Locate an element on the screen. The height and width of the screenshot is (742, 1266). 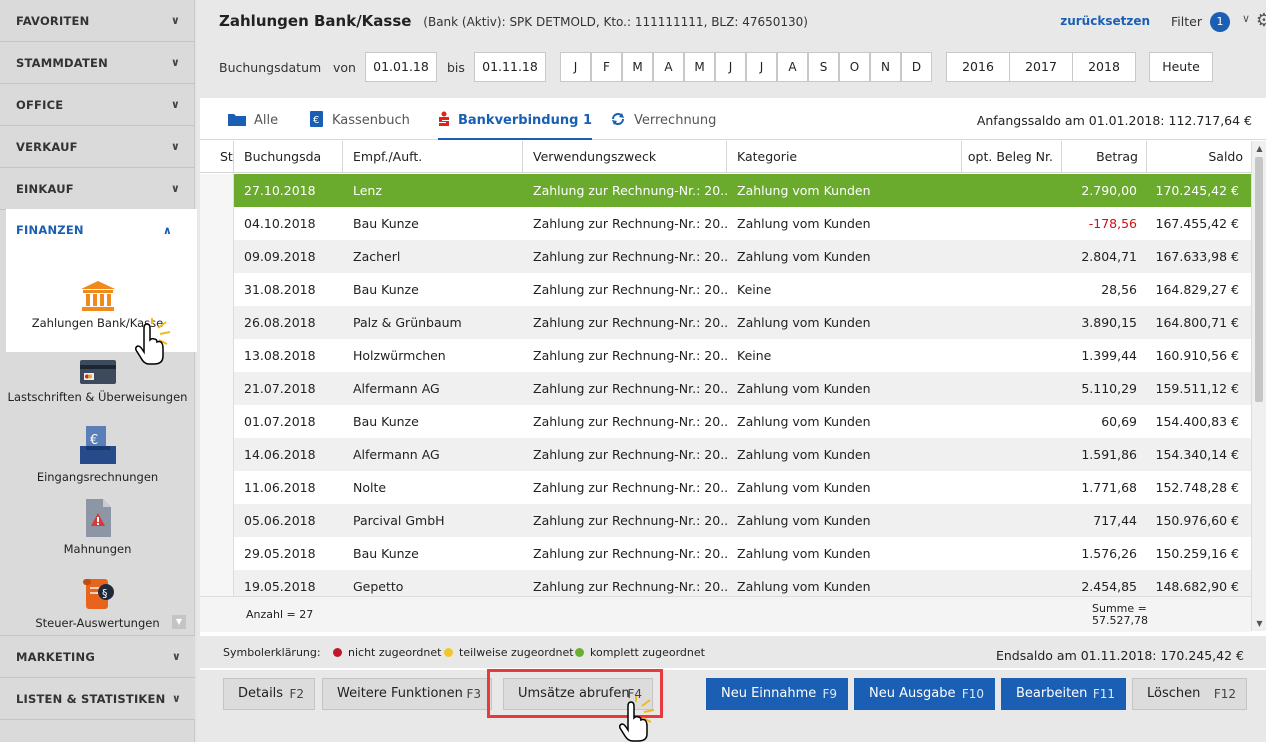
date-filter-label: Buchungsdatum is located at coordinates (270, 67).